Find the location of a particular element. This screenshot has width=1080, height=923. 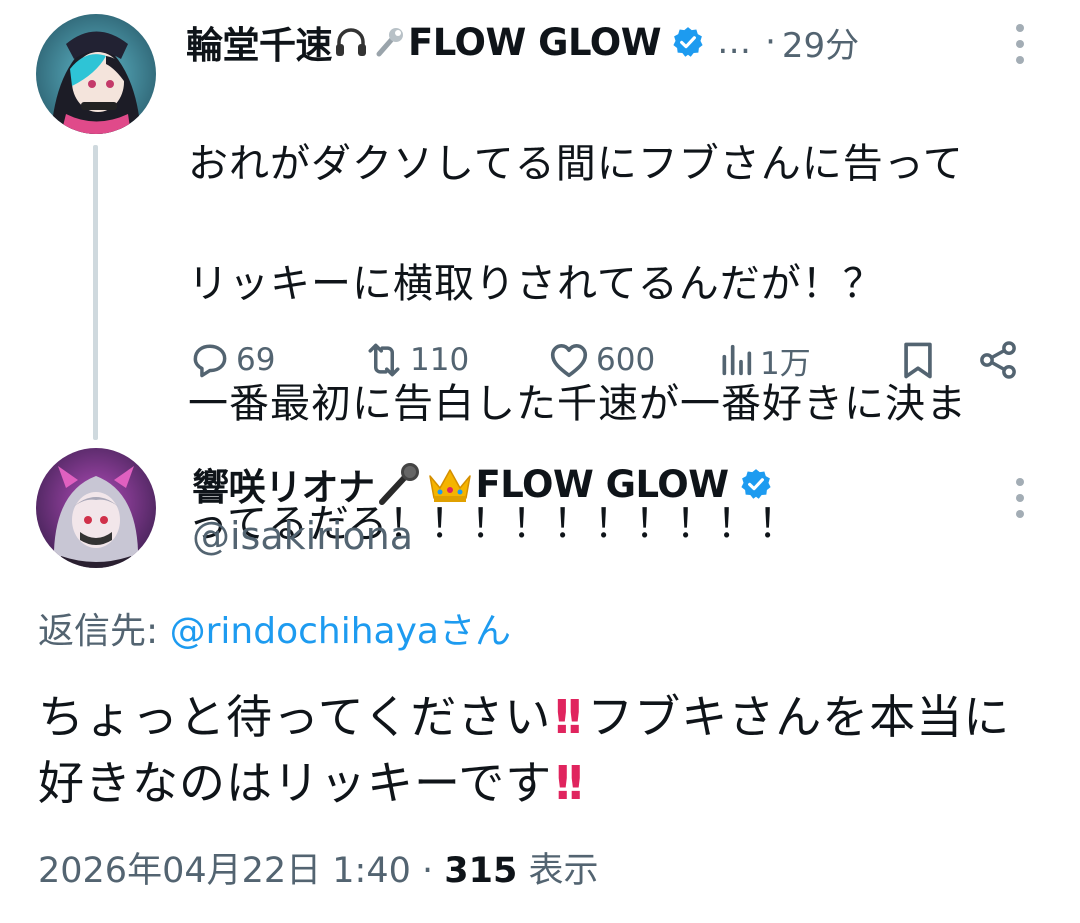

post-date: 2026年04月22日 1:40 is located at coordinates (224, 871).